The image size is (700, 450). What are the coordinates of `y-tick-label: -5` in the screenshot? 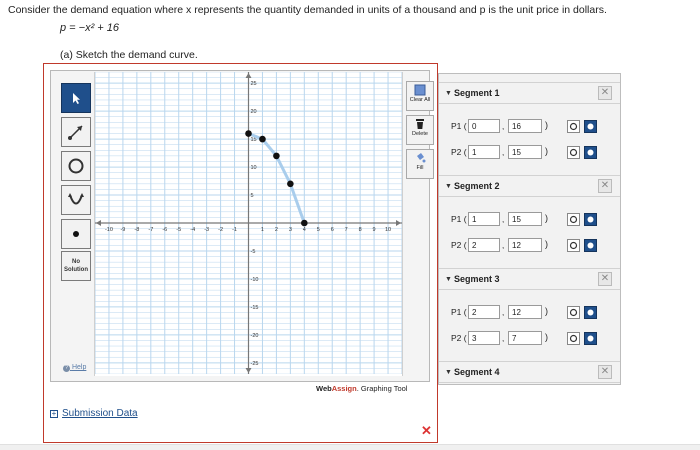 It's located at (253, 252).